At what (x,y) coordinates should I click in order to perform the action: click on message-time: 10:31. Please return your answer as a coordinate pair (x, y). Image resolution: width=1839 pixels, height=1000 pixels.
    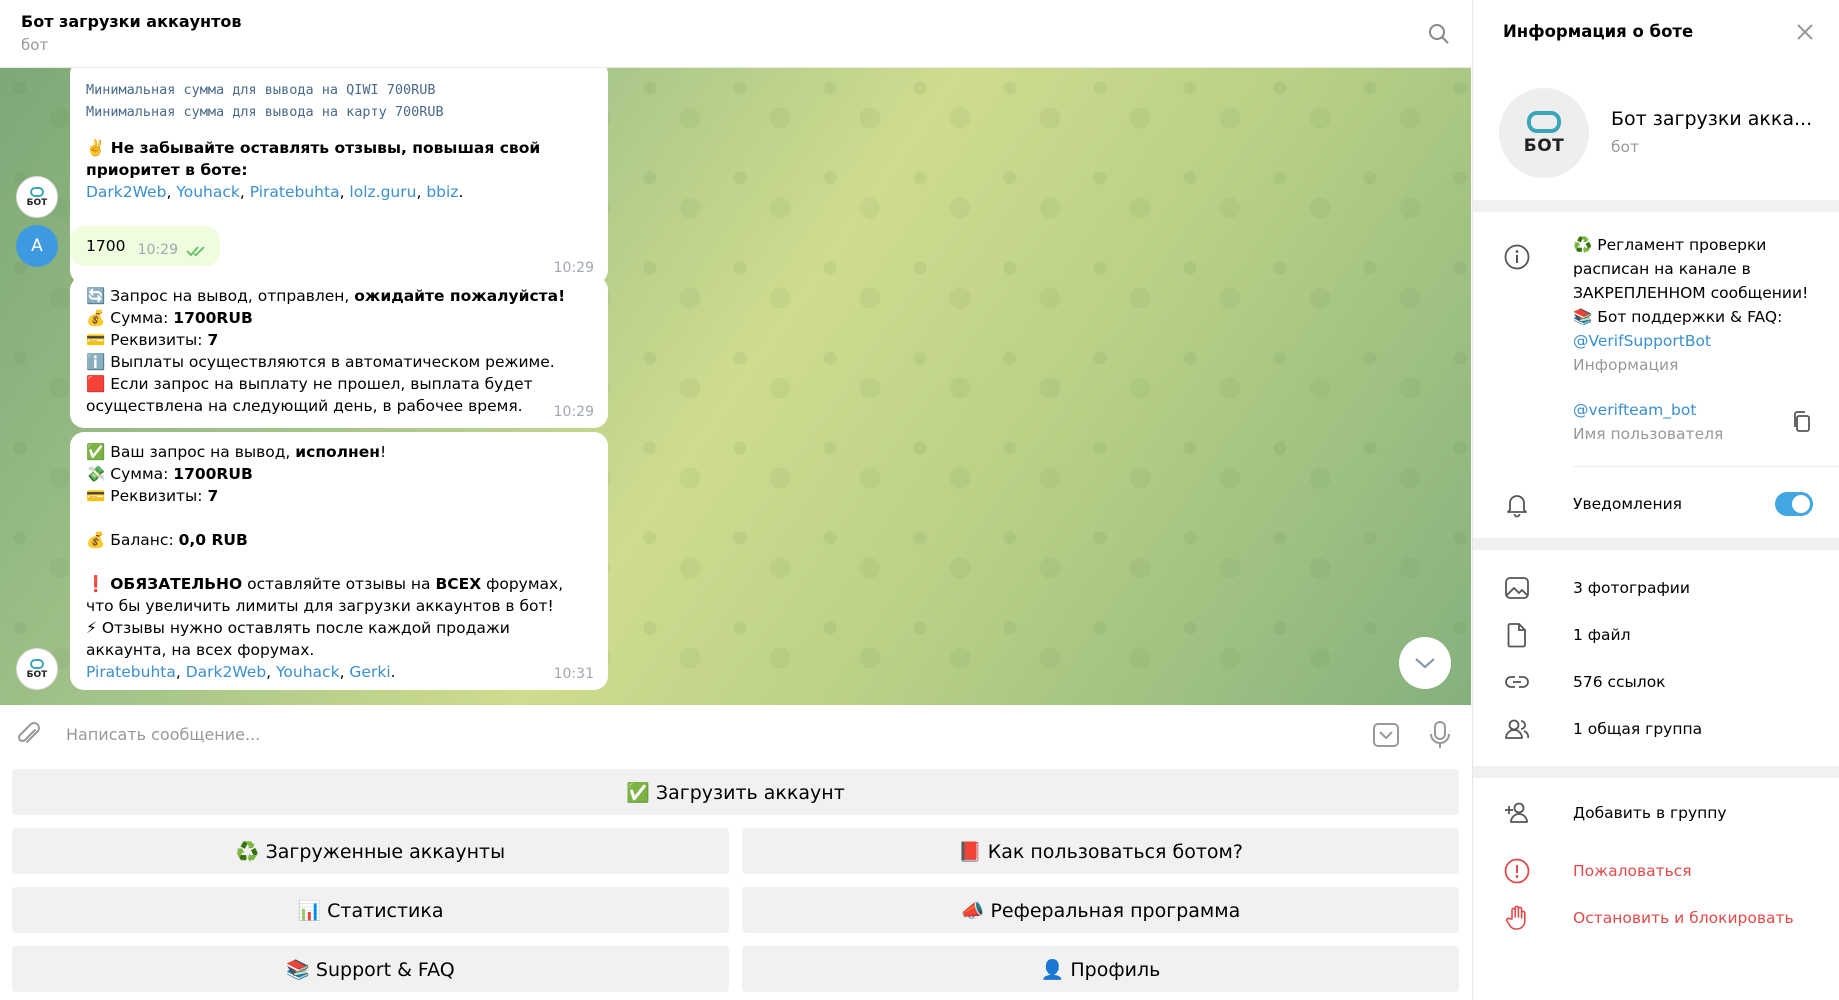
    Looking at the image, I should click on (573, 674).